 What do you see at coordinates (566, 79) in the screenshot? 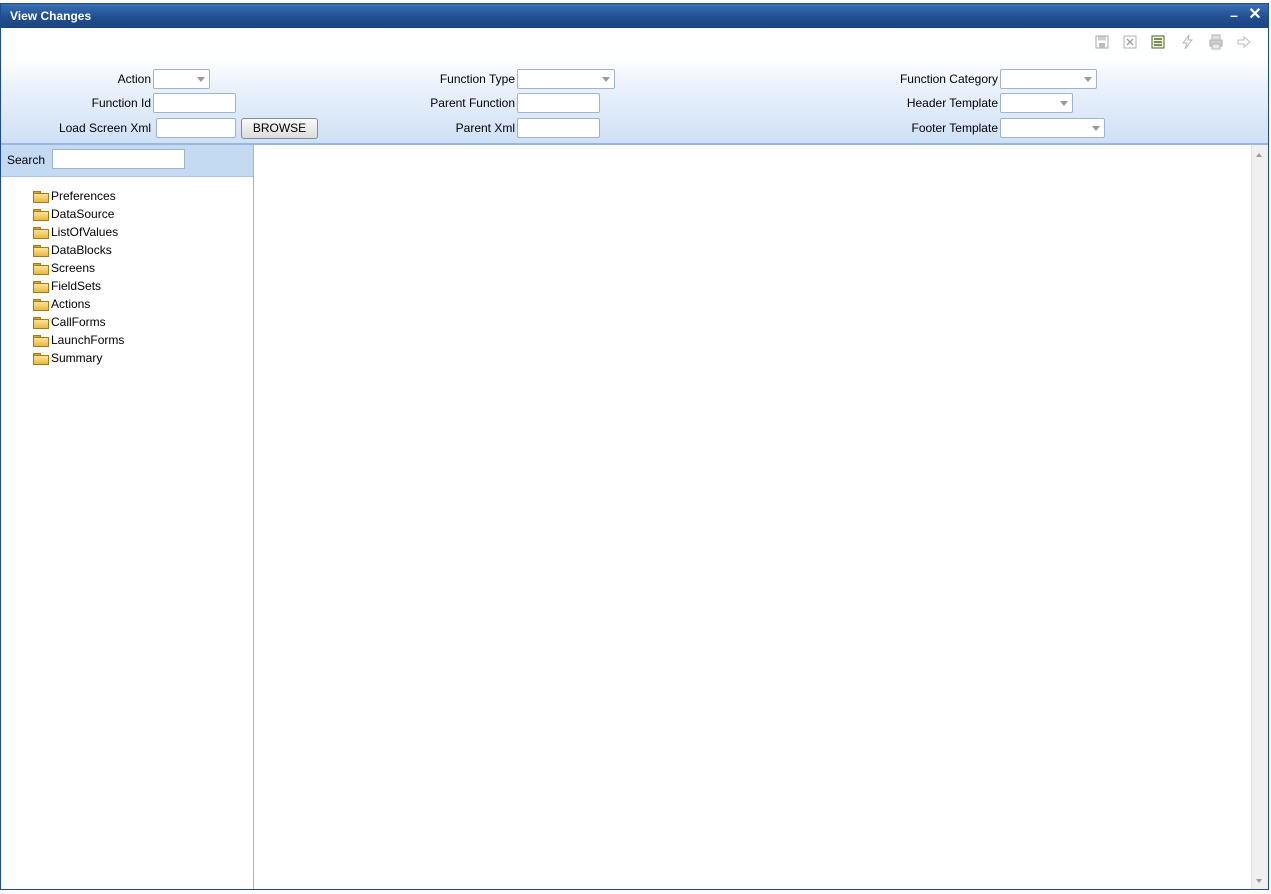
I see `function-type-select` at bounding box center [566, 79].